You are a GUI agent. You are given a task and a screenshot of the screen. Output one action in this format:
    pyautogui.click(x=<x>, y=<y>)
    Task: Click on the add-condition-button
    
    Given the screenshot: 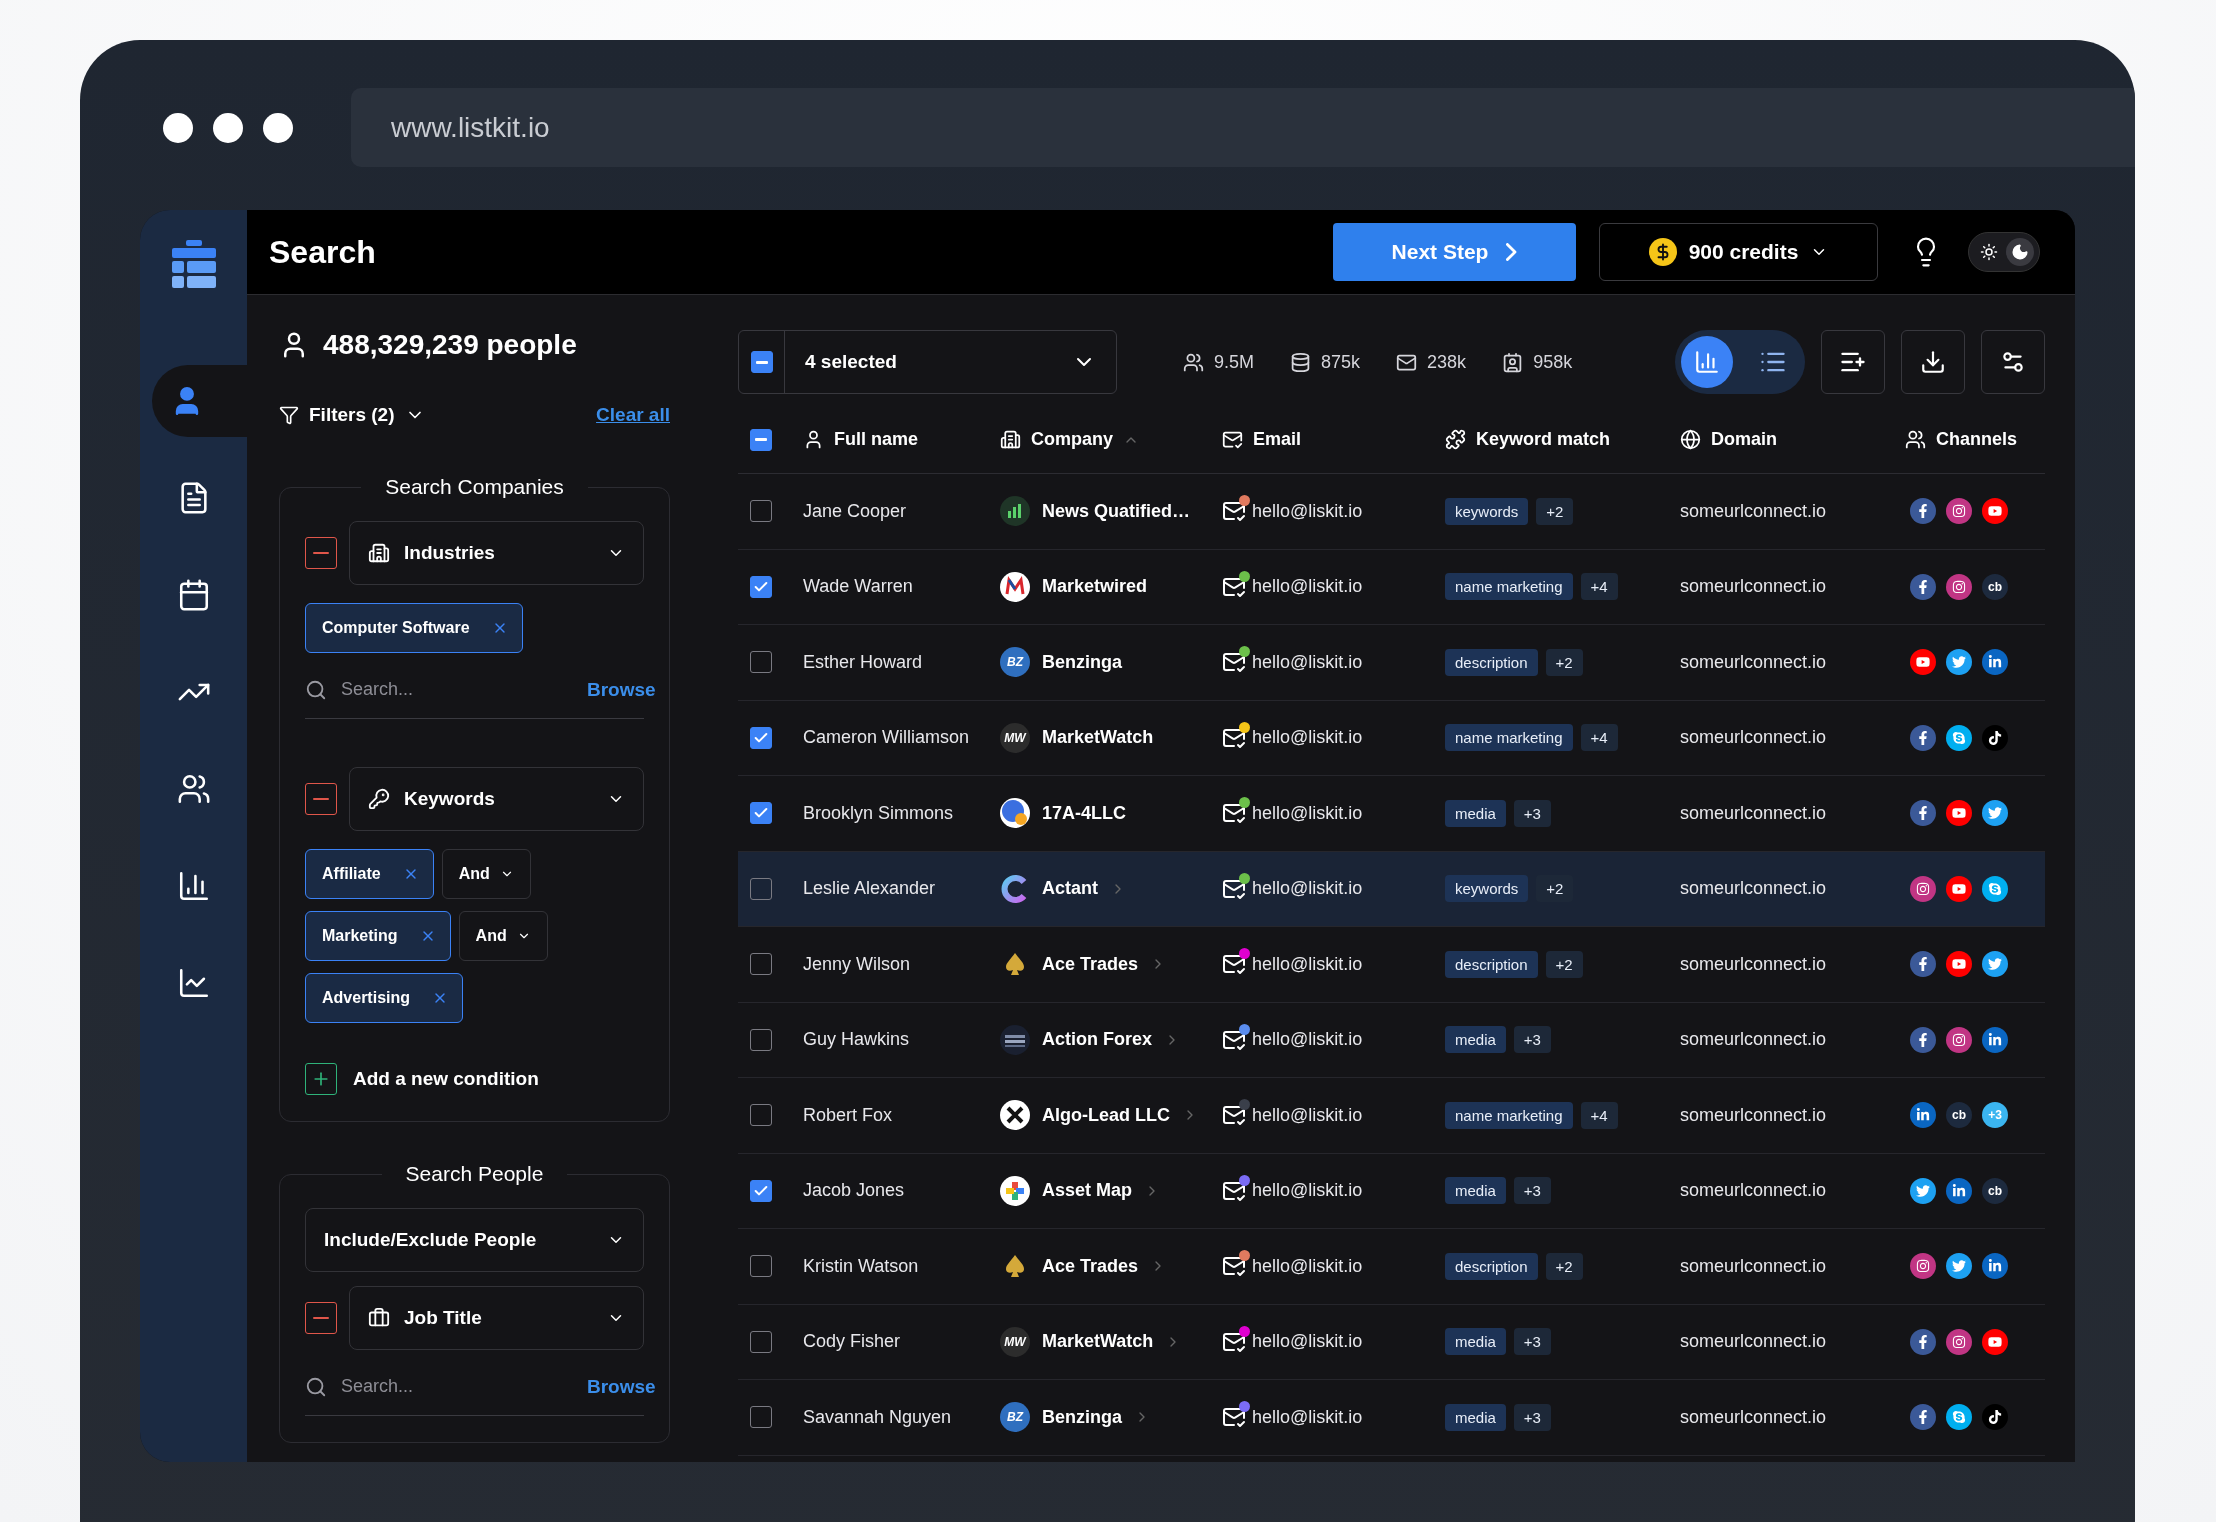 What is the action you would take?
    pyautogui.click(x=321, y=1079)
    